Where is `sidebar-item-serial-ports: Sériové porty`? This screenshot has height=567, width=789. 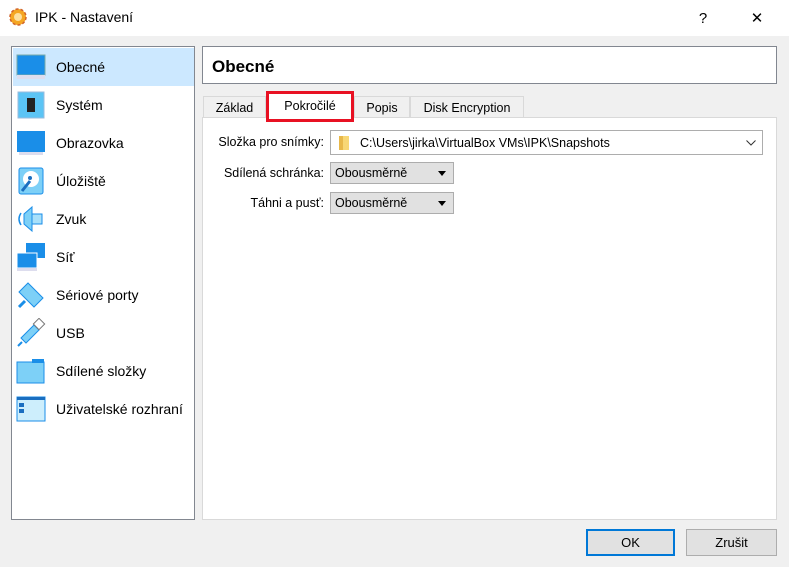 sidebar-item-serial-ports: Sériové porty is located at coordinates (103, 295).